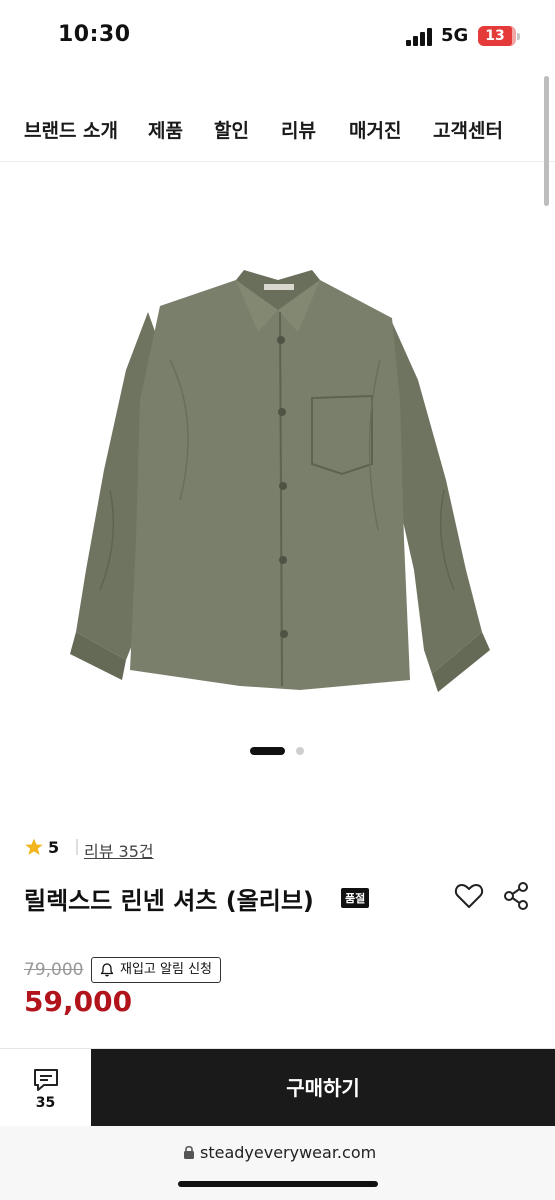 This screenshot has width=555, height=1200. What do you see at coordinates (278, 1184) in the screenshot?
I see `home-indicator` at bounding box center [278, 1184].